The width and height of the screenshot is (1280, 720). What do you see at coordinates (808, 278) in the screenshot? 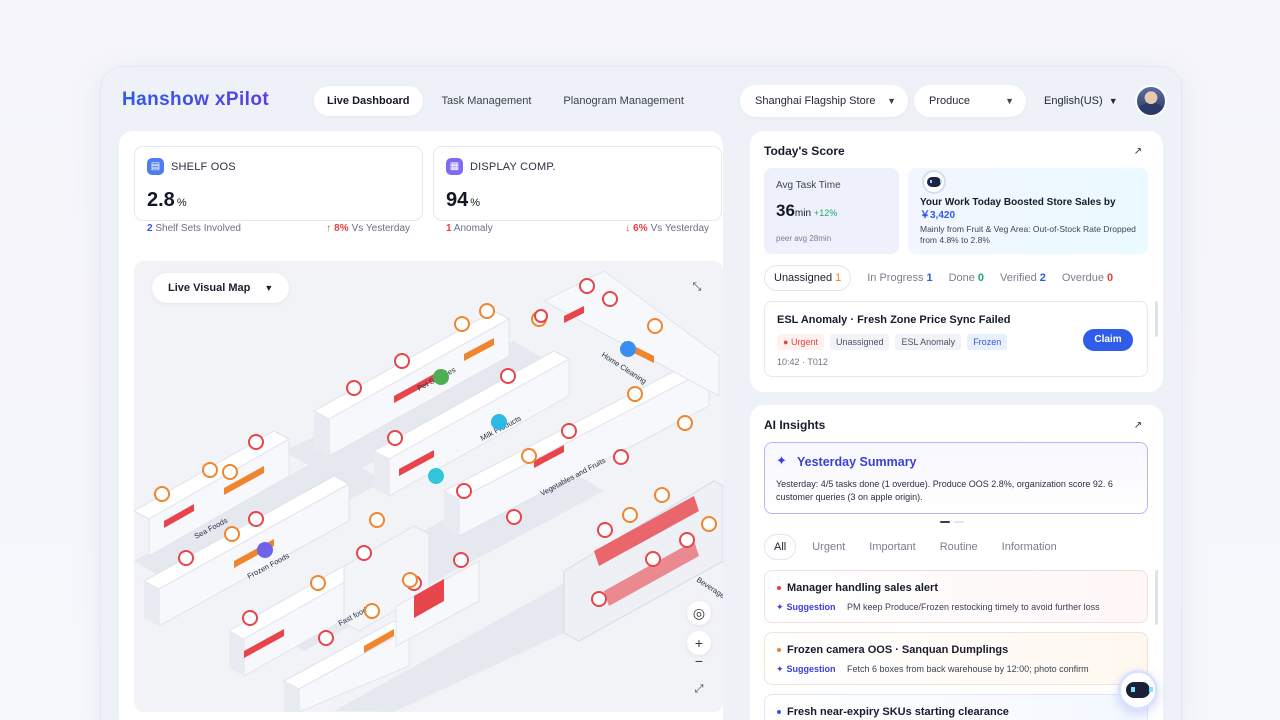
I see `status-unassigned: Unassigned 1` at bounding box center [808, 278].